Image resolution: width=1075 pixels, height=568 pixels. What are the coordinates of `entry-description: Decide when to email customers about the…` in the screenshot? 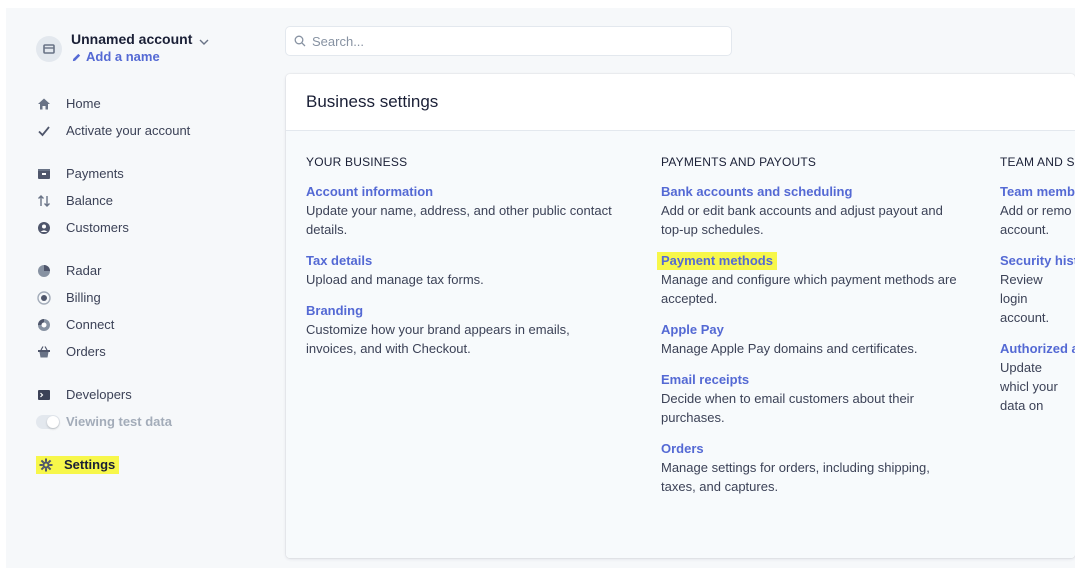 It's located at (787, 408).